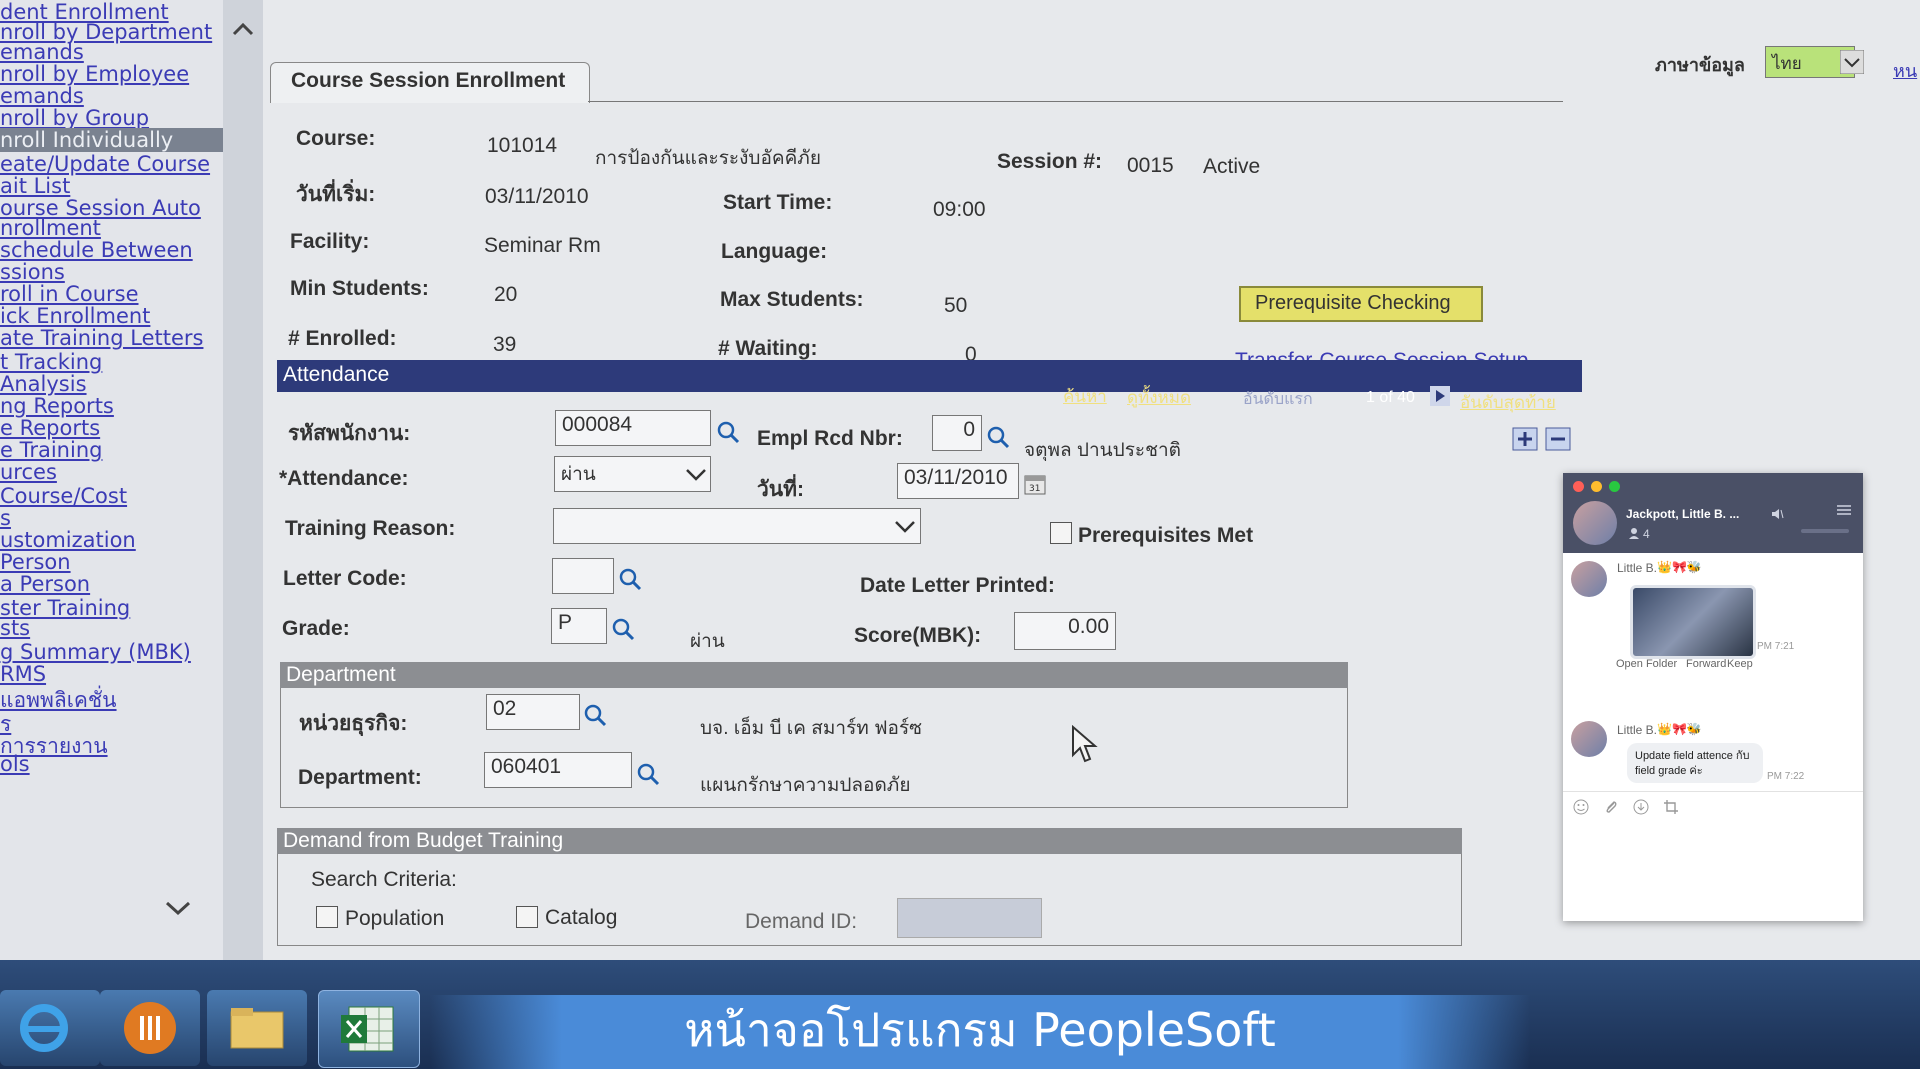 The image size is (1920, 1069). Describe the element at coordinates (595, 715) in the screenshot. I see `business-unit-search-icon` at that location.